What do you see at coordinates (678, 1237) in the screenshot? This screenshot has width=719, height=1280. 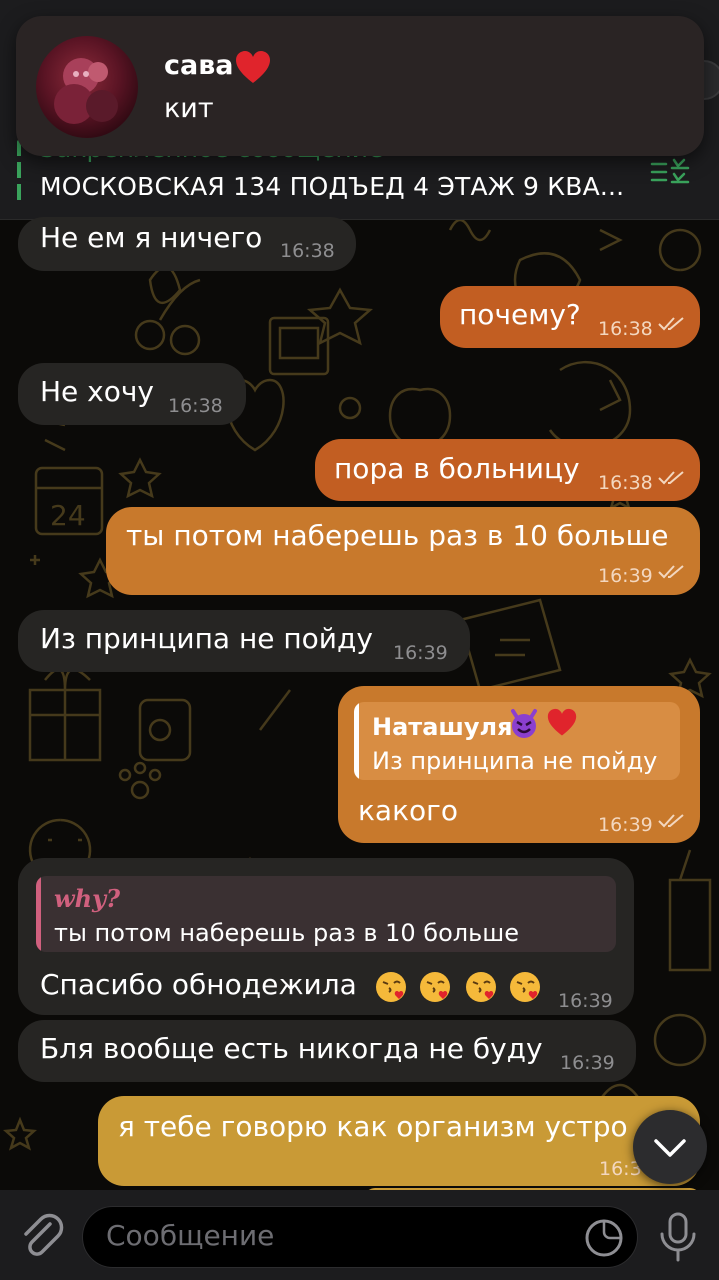 I see `mic-icon` at bounding box center [678, 1237].